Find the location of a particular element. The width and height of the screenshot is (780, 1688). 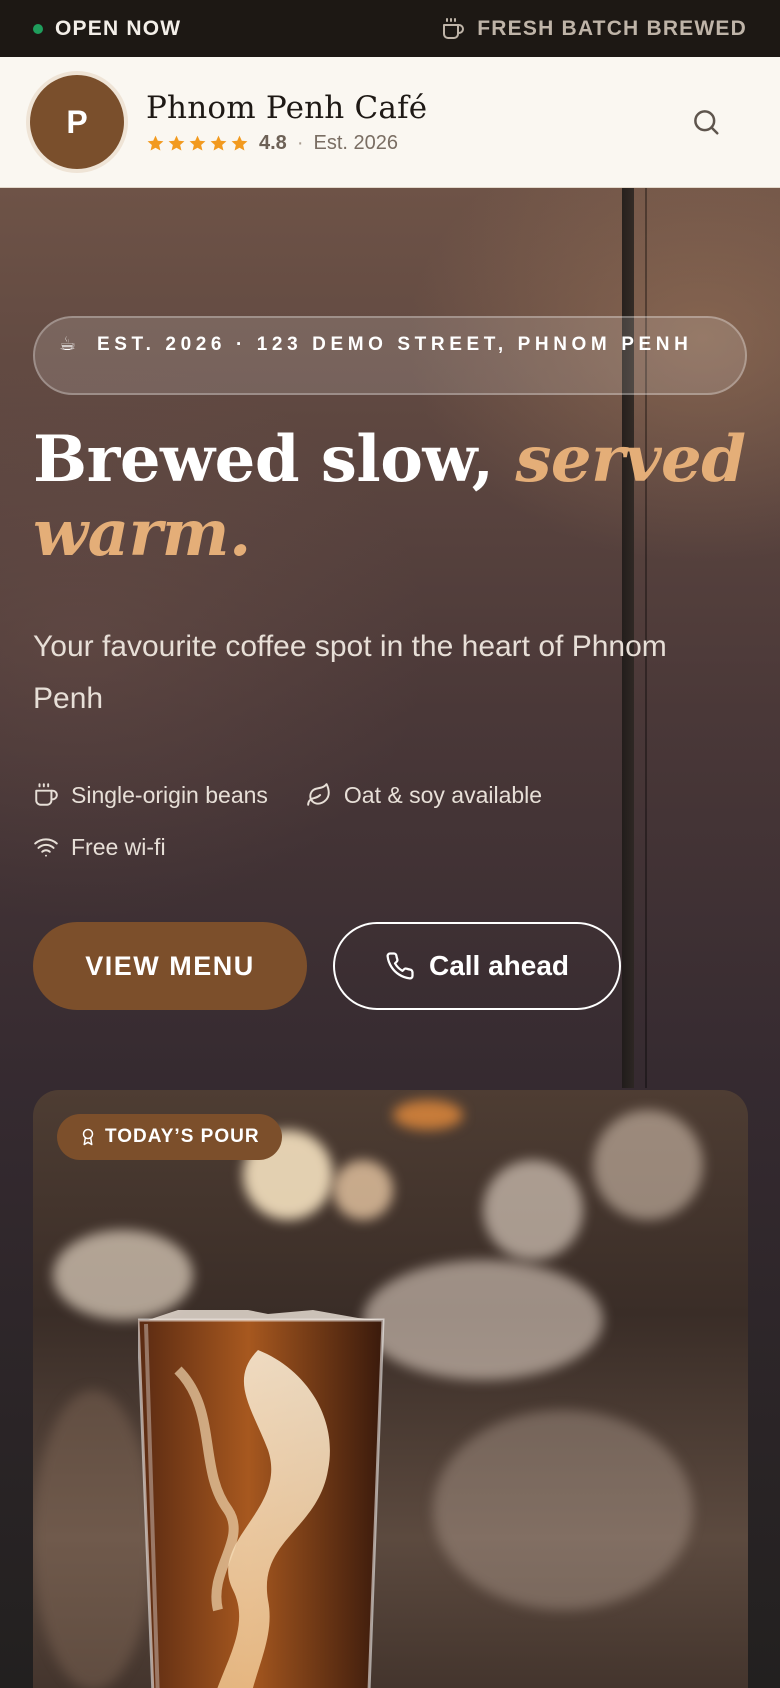

search-button is located at coordinates (706, 122).